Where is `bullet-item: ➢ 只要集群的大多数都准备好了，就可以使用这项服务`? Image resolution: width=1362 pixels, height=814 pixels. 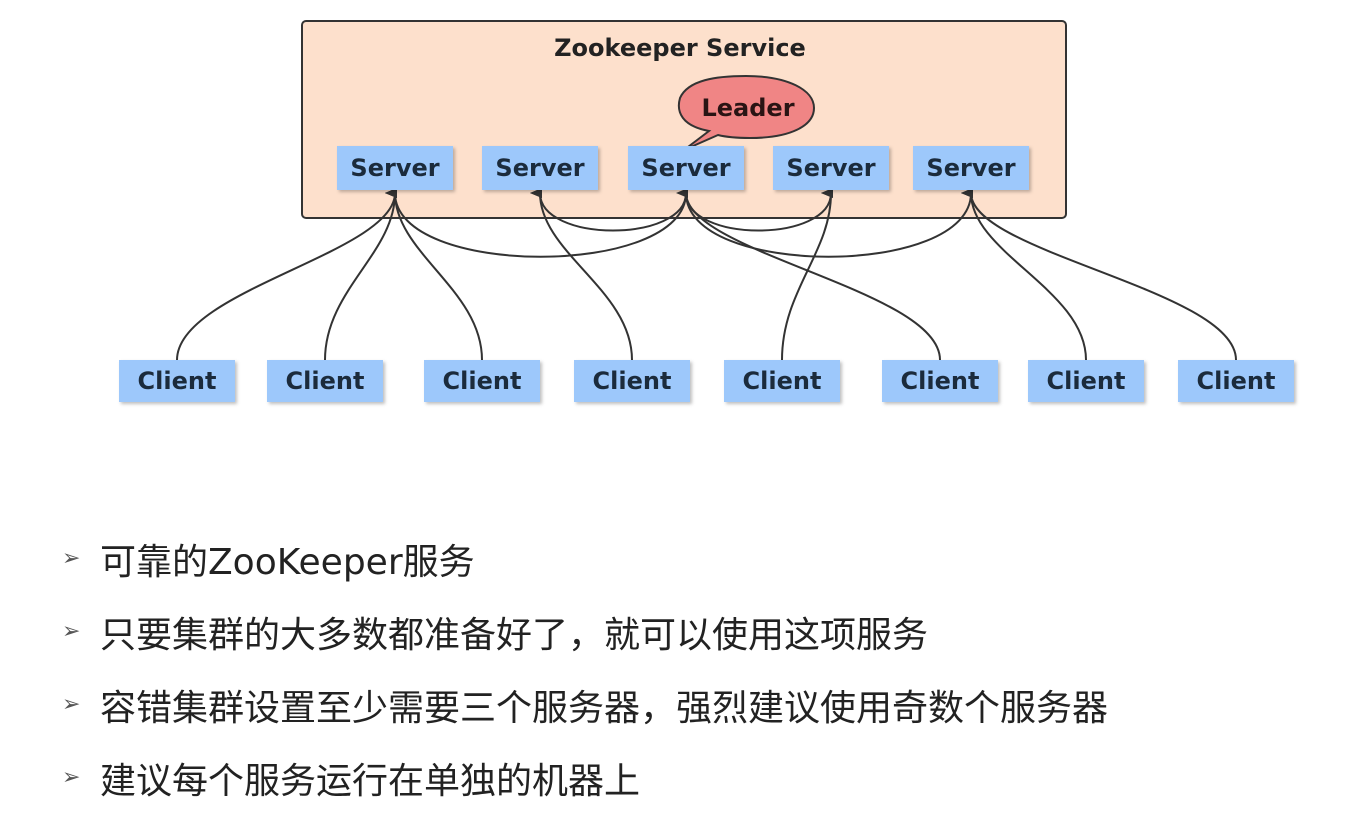 bullet-item: ➢ 只要集群的大多数都准备好了，就可以使用这项服务 is located at coordinates (585, 631).